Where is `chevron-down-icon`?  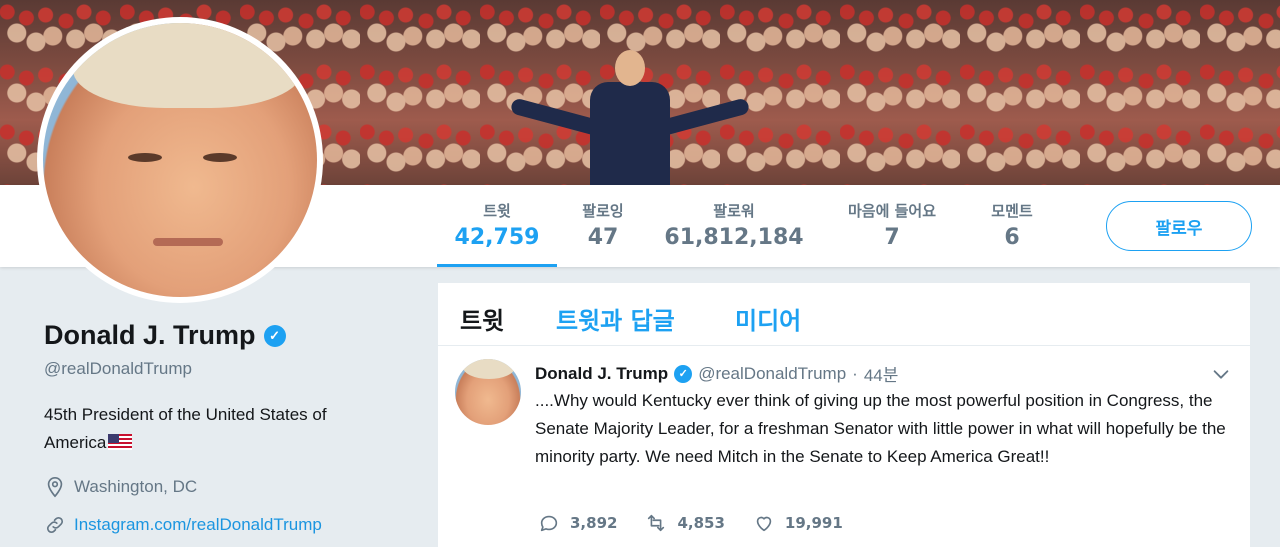 chevron-down-icon is located at coordinates (1221, 374).